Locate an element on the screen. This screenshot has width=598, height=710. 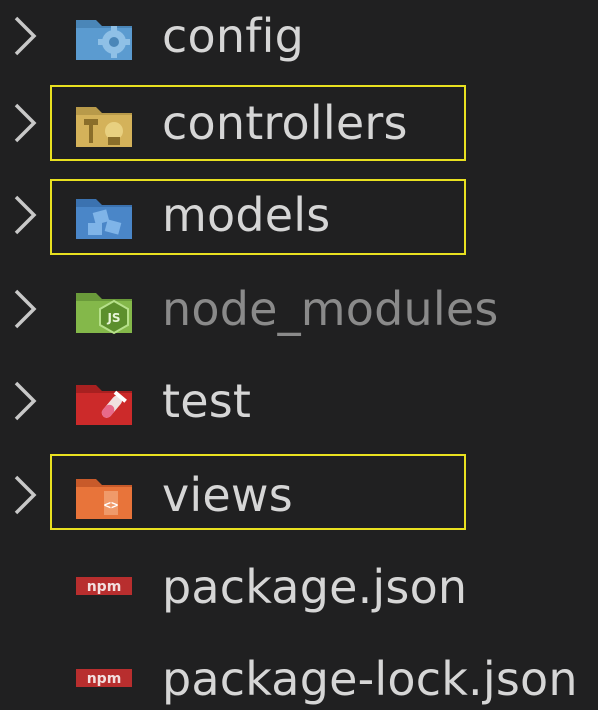
tree-item-package-lock-json: npm package-lock.json is located at coordinates (299, 673).